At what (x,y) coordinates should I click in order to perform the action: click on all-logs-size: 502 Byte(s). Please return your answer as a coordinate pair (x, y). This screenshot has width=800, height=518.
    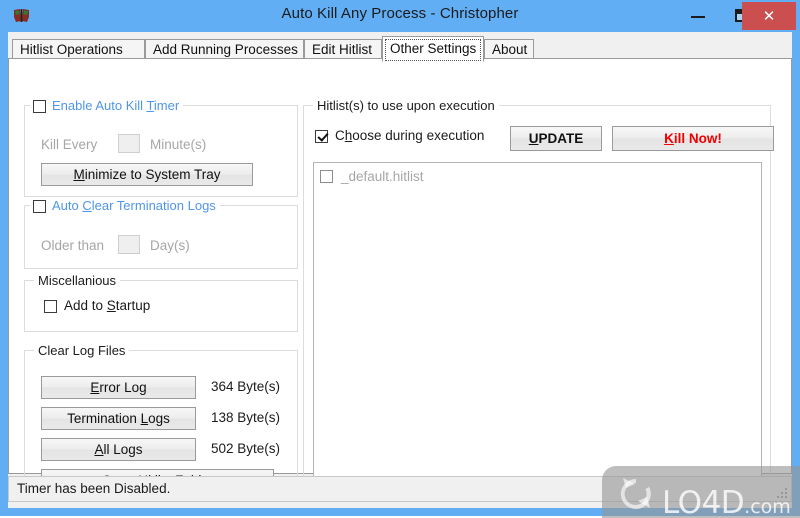
    Looking at the image, I should click on (246, 448).